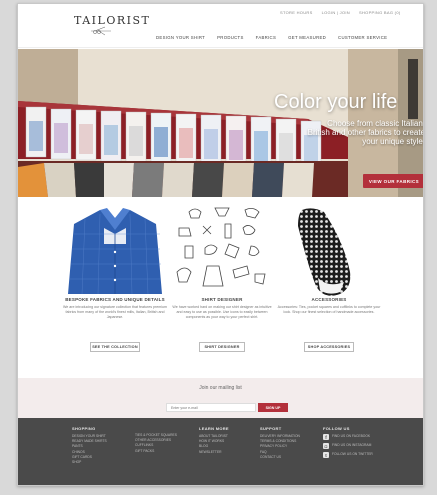 This screenshot has width=437, height=495. I want to click on knit-tie-image, so click(329, 251).